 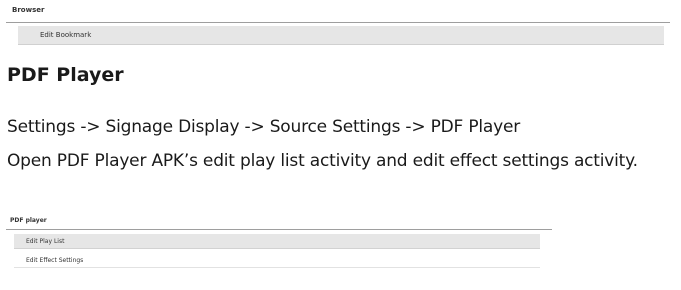 I want to click on browser-panel-divider, so click(x=338, y=22).